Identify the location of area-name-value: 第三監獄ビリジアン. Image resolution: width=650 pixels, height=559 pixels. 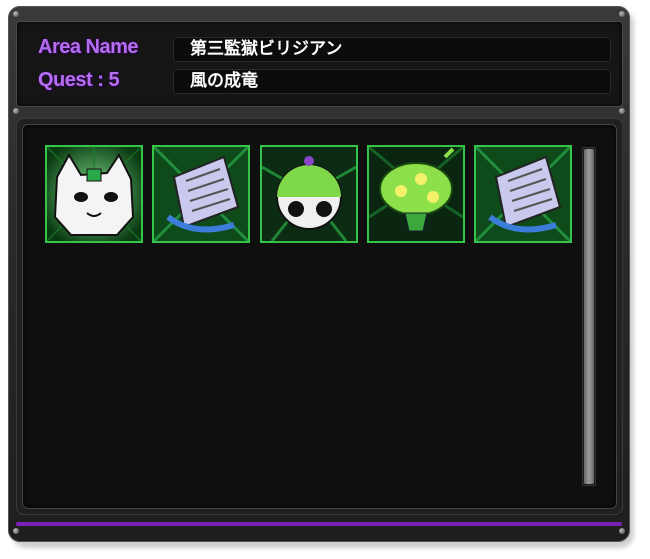
(266, 49).